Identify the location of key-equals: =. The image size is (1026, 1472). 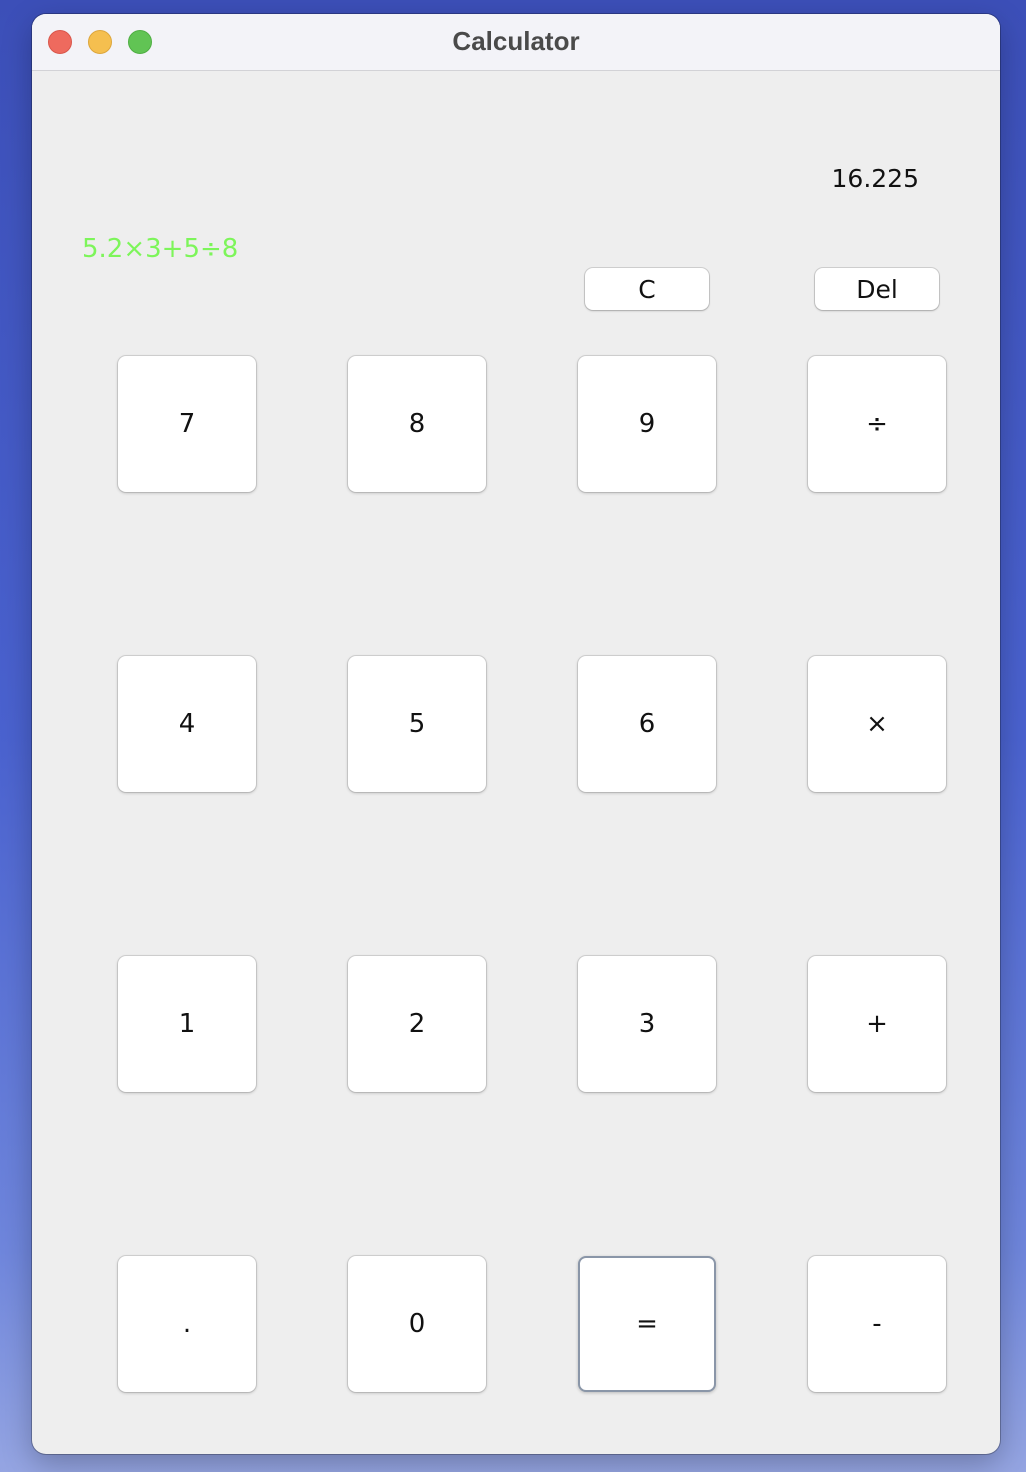
(647, 1324).